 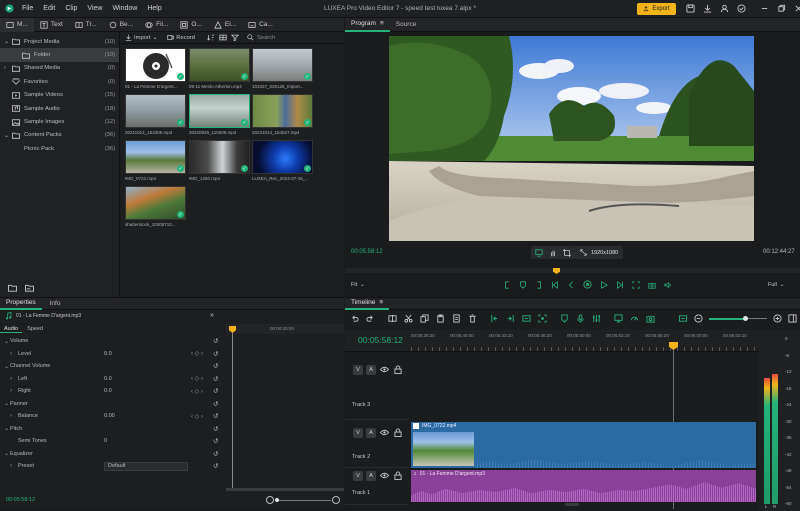 What do you see at coordinates (456, 318) in the screenshot?
I see `paste-attributes-icon` at bounding box center [456, 318].